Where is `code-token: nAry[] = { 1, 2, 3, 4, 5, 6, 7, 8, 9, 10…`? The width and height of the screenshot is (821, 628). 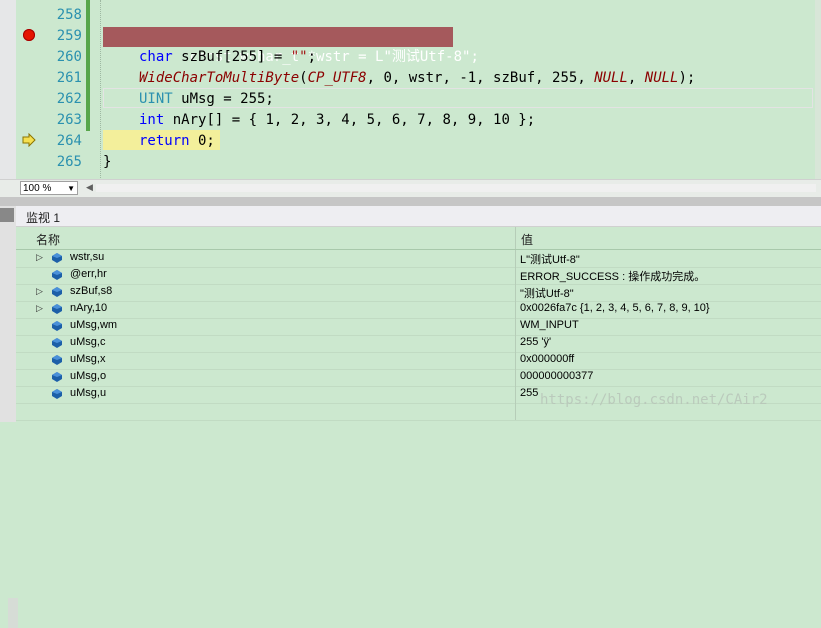 code-token: nAry[] = { 1, 2, 3, 4, 5, 6, 7, 8, 9, 10… is located at coordinates (350, 120).